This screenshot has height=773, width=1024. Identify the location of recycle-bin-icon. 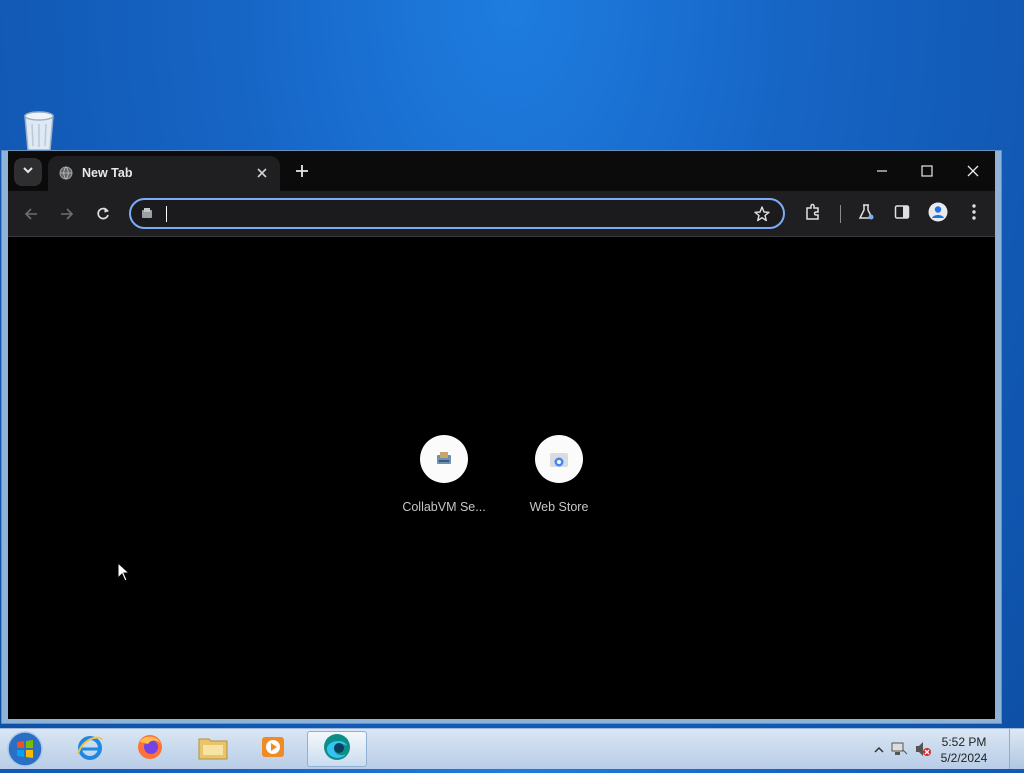
(39, 131).